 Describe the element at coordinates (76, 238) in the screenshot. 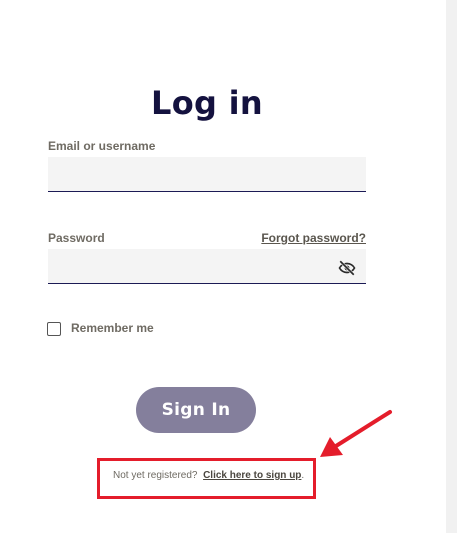

I see `password-label: Password` at that location.